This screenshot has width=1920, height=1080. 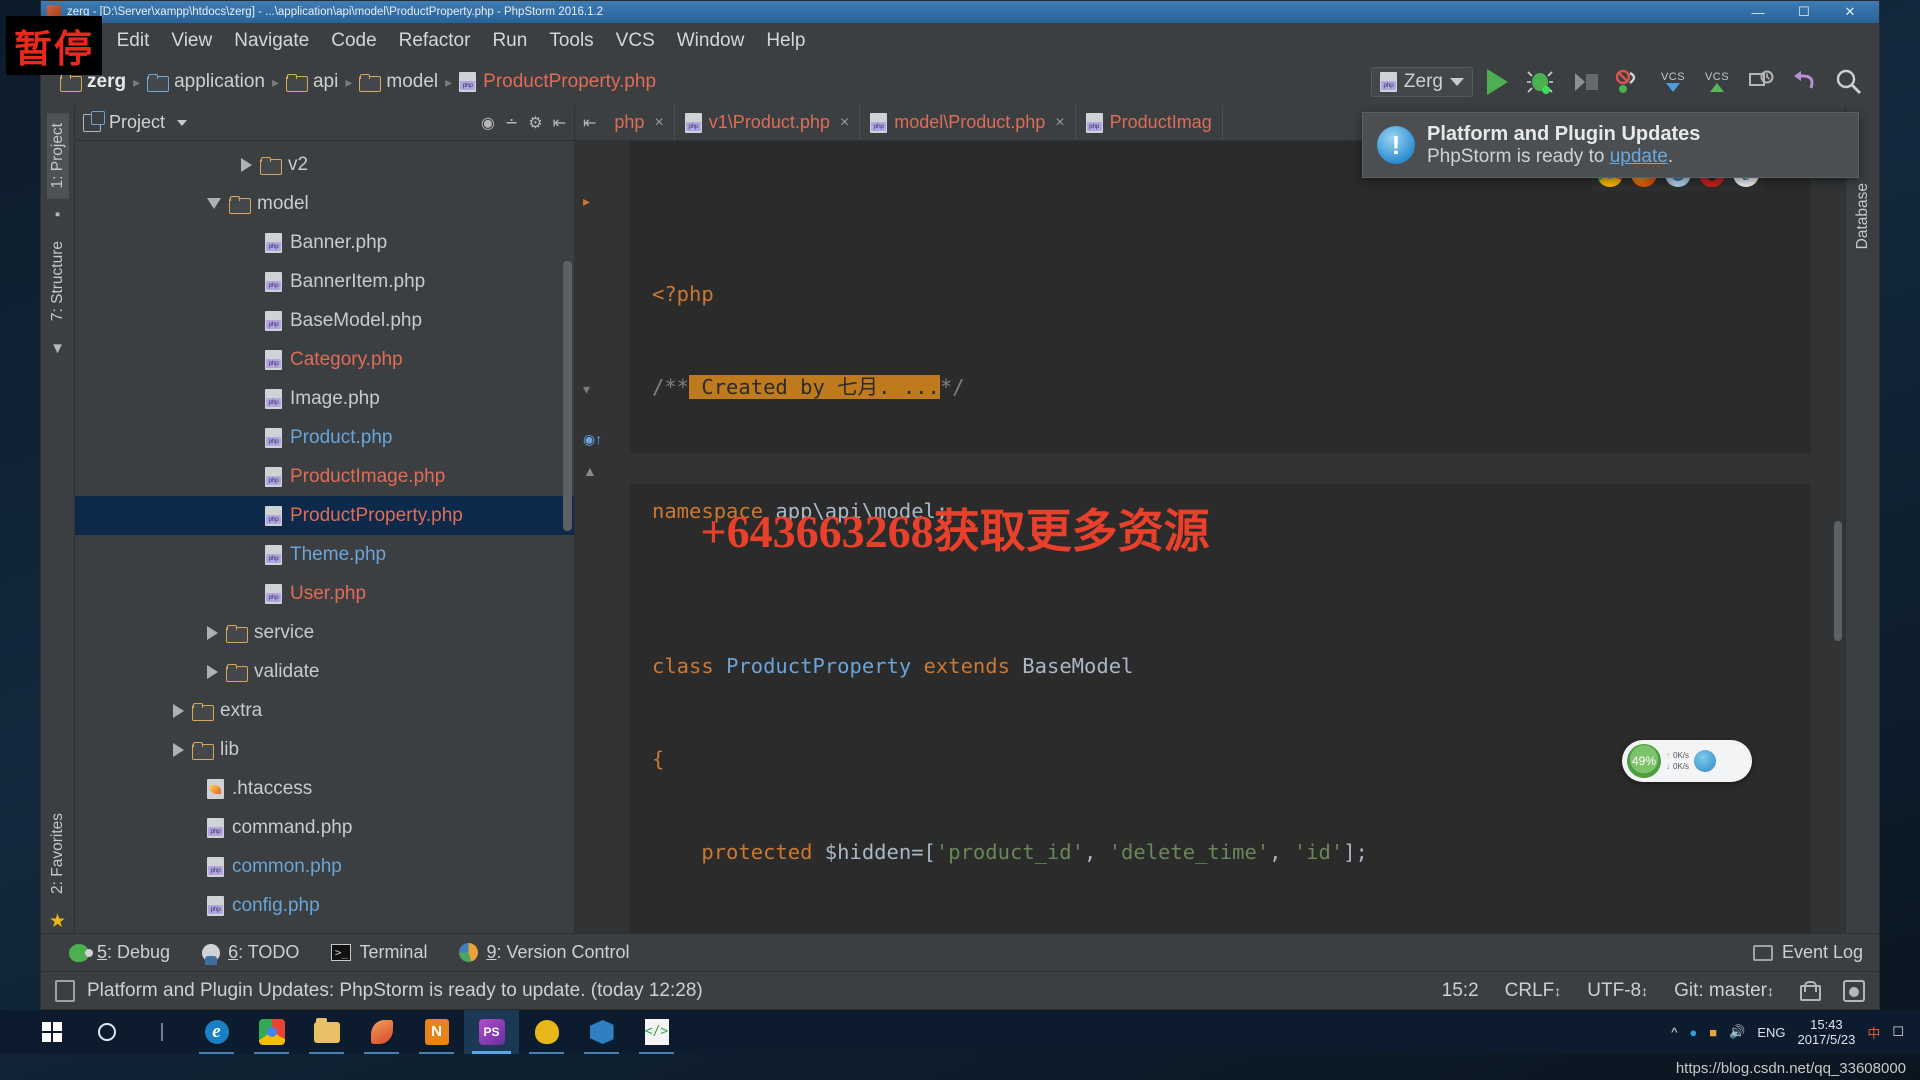 I want to click on start-button, so click(x=51, y=1032).